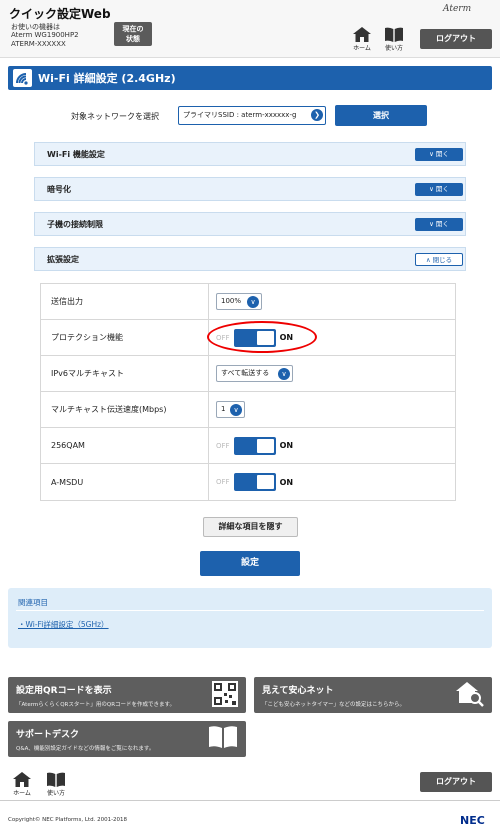 Image resolution: width=500 pixels, height=839 pixels. What do you see at coordinates (231, 301) in the screenshot?
I see `tx-power-value: 100%` at bounding box center [231, 301].